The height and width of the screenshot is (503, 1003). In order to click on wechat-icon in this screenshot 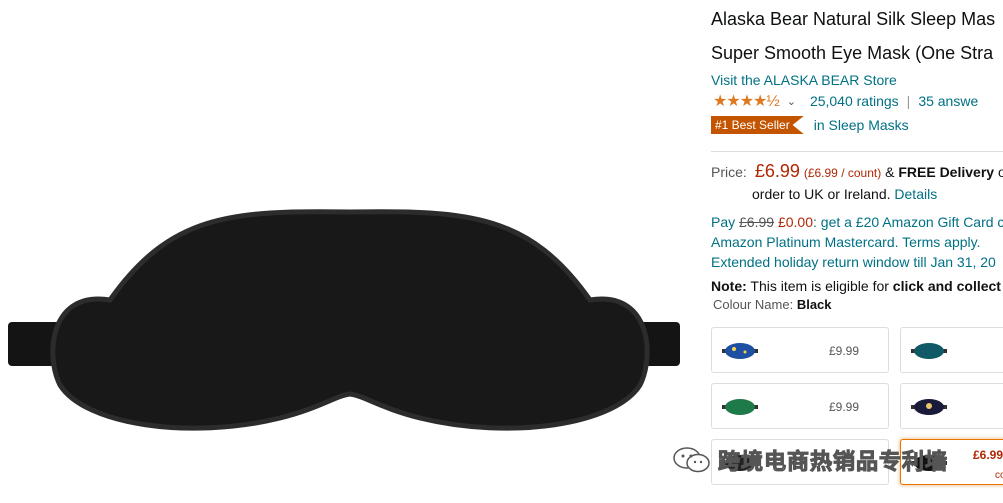, I will do `click(691, 460)`.